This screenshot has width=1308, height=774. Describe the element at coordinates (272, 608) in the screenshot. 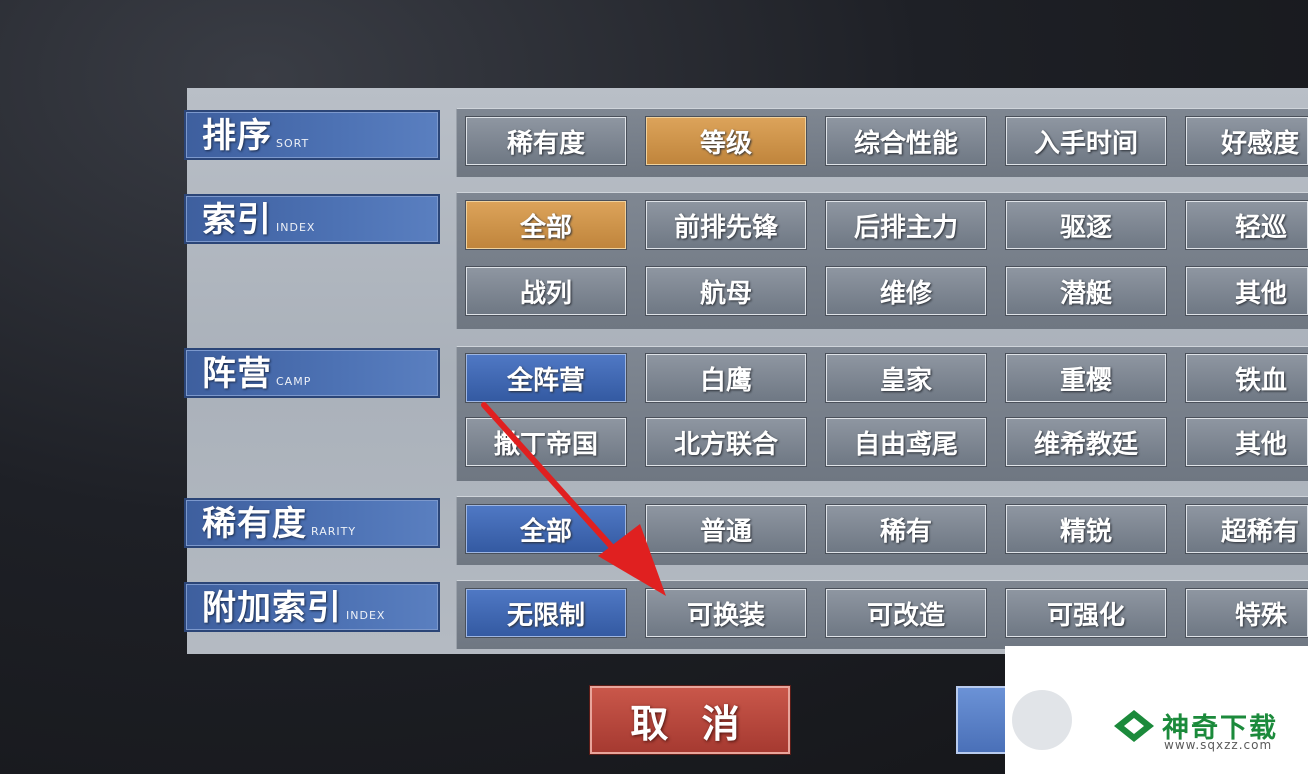

I see `label-extra-index-cn: 附加索引` at that location.